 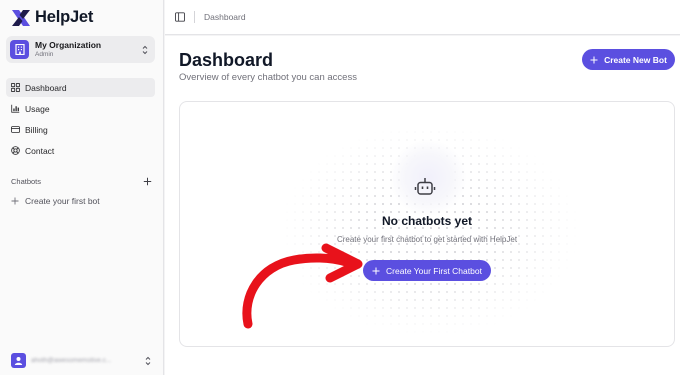 What do you see at coordinates (425, 186) in the screenshot?
I see `bot-icon` at bounding box center [425, 186].